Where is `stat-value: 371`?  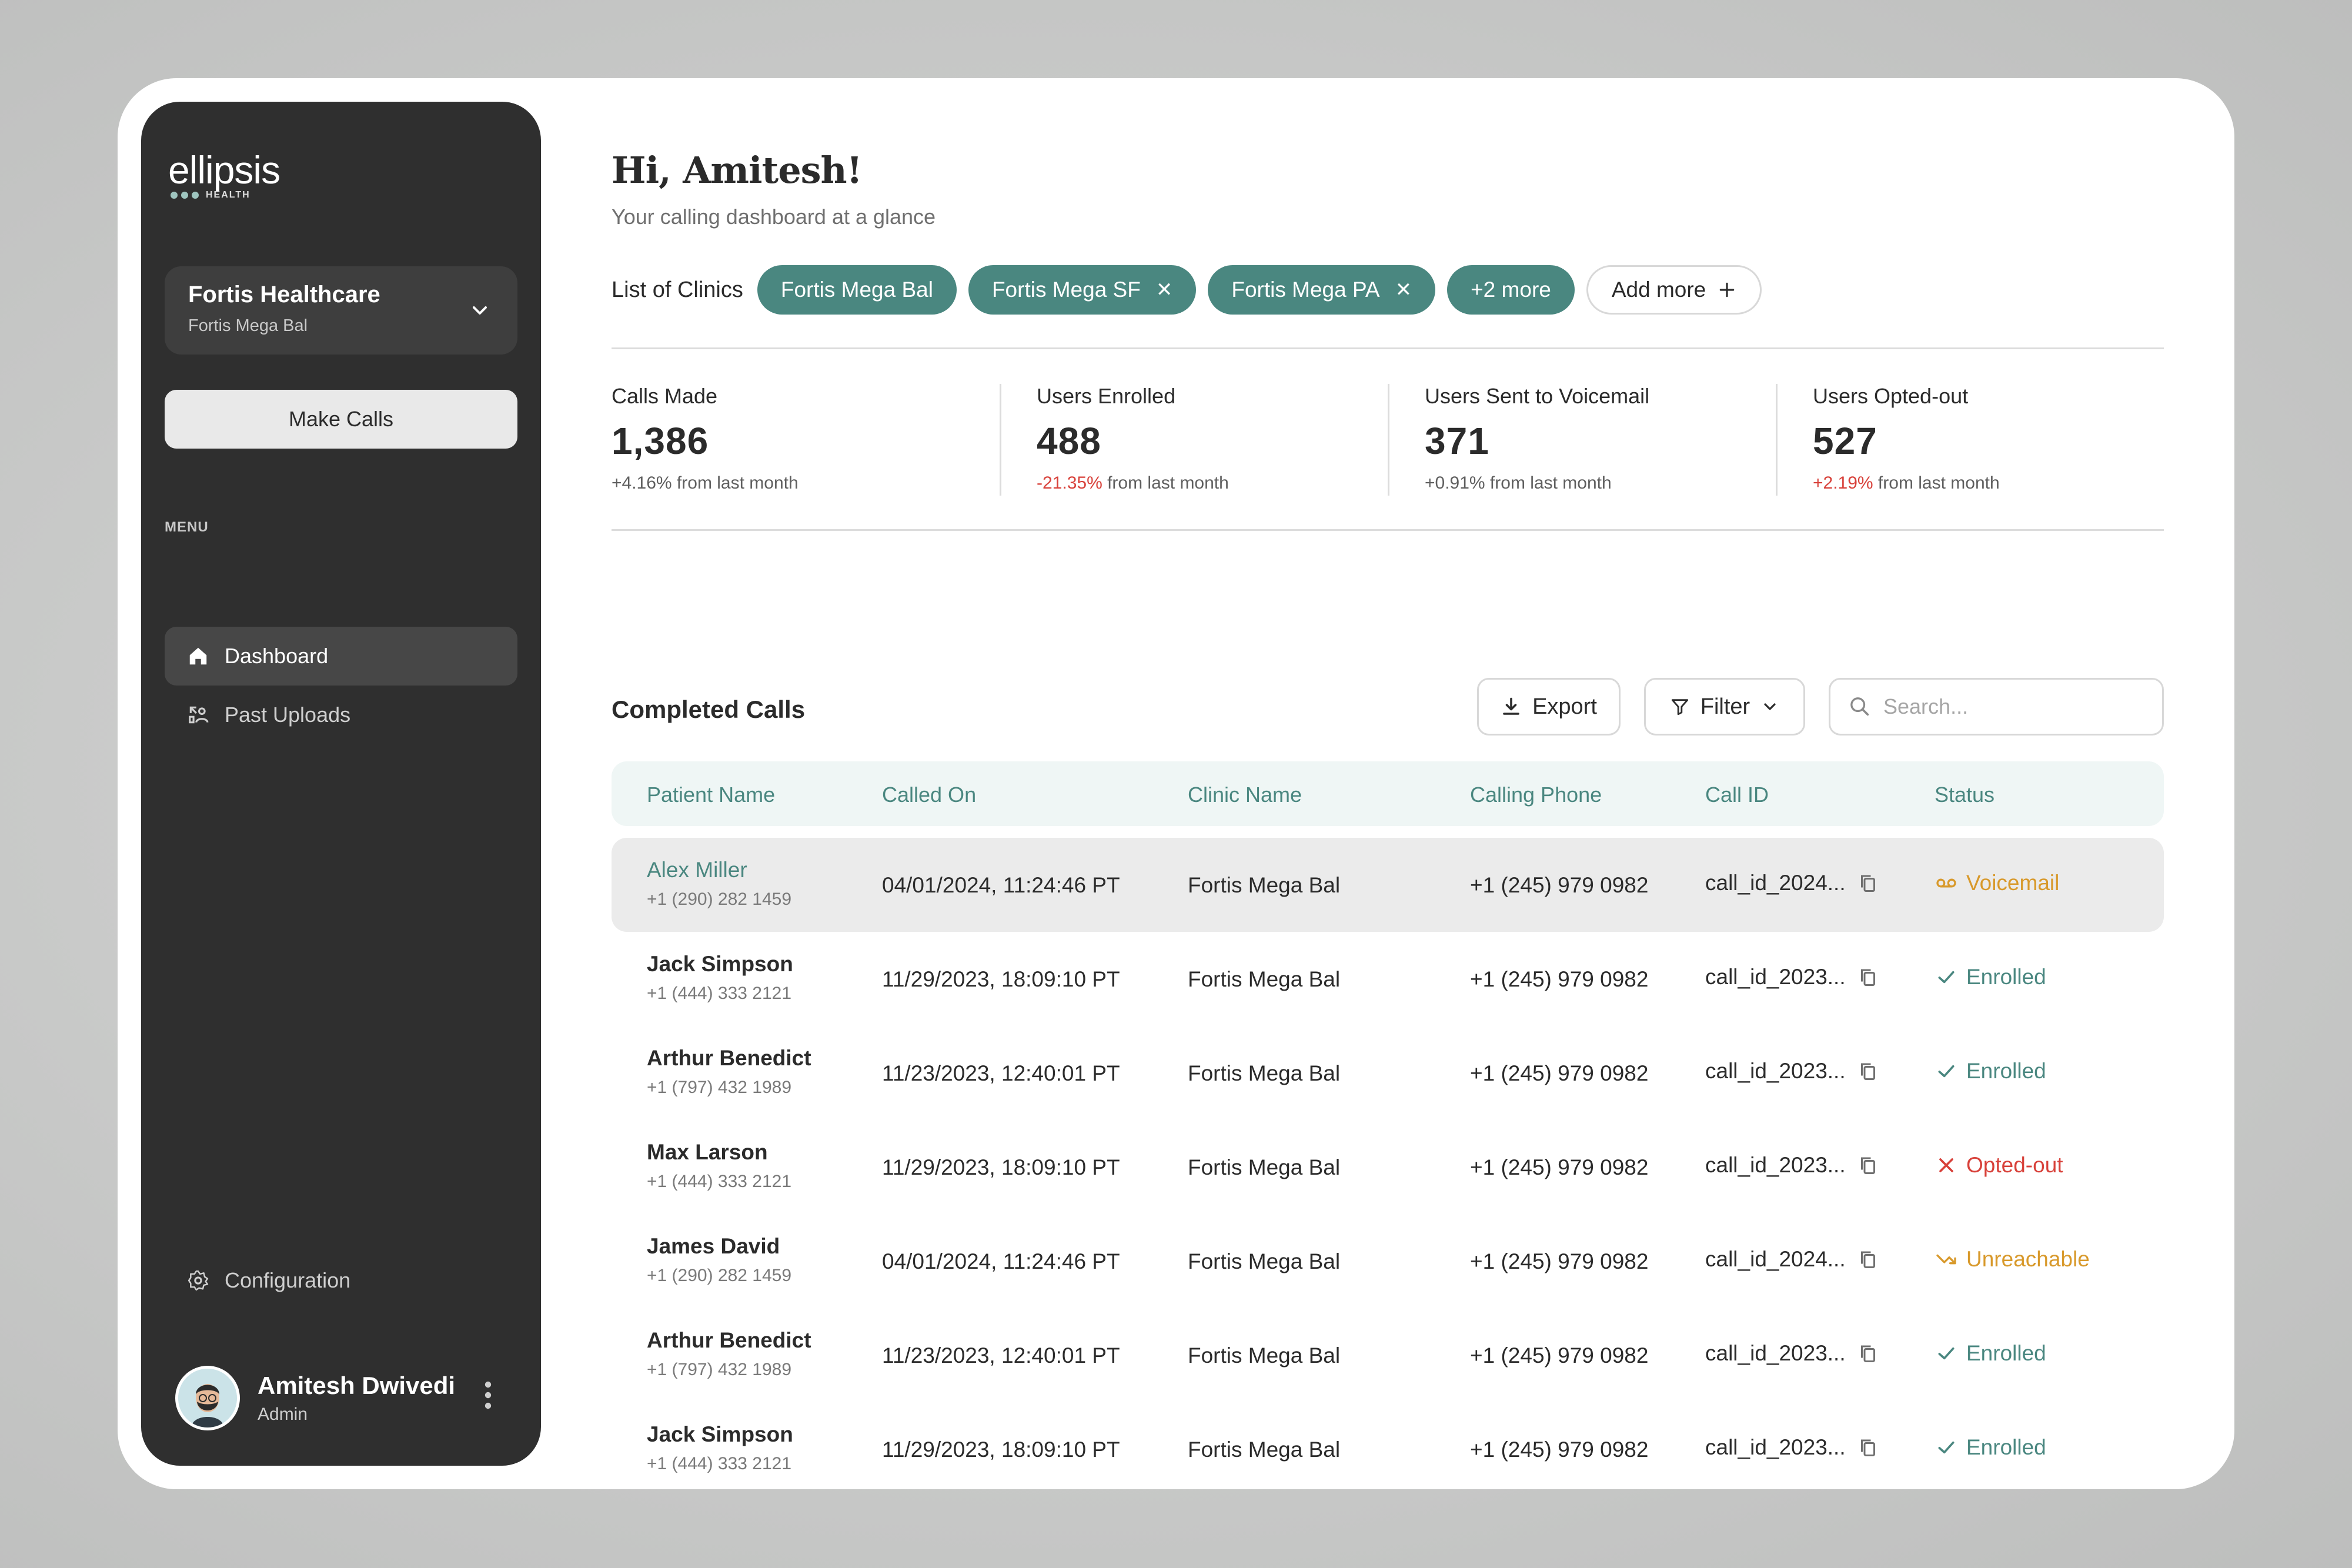
stat-value: 371 is located at coordinates (1457, 441).